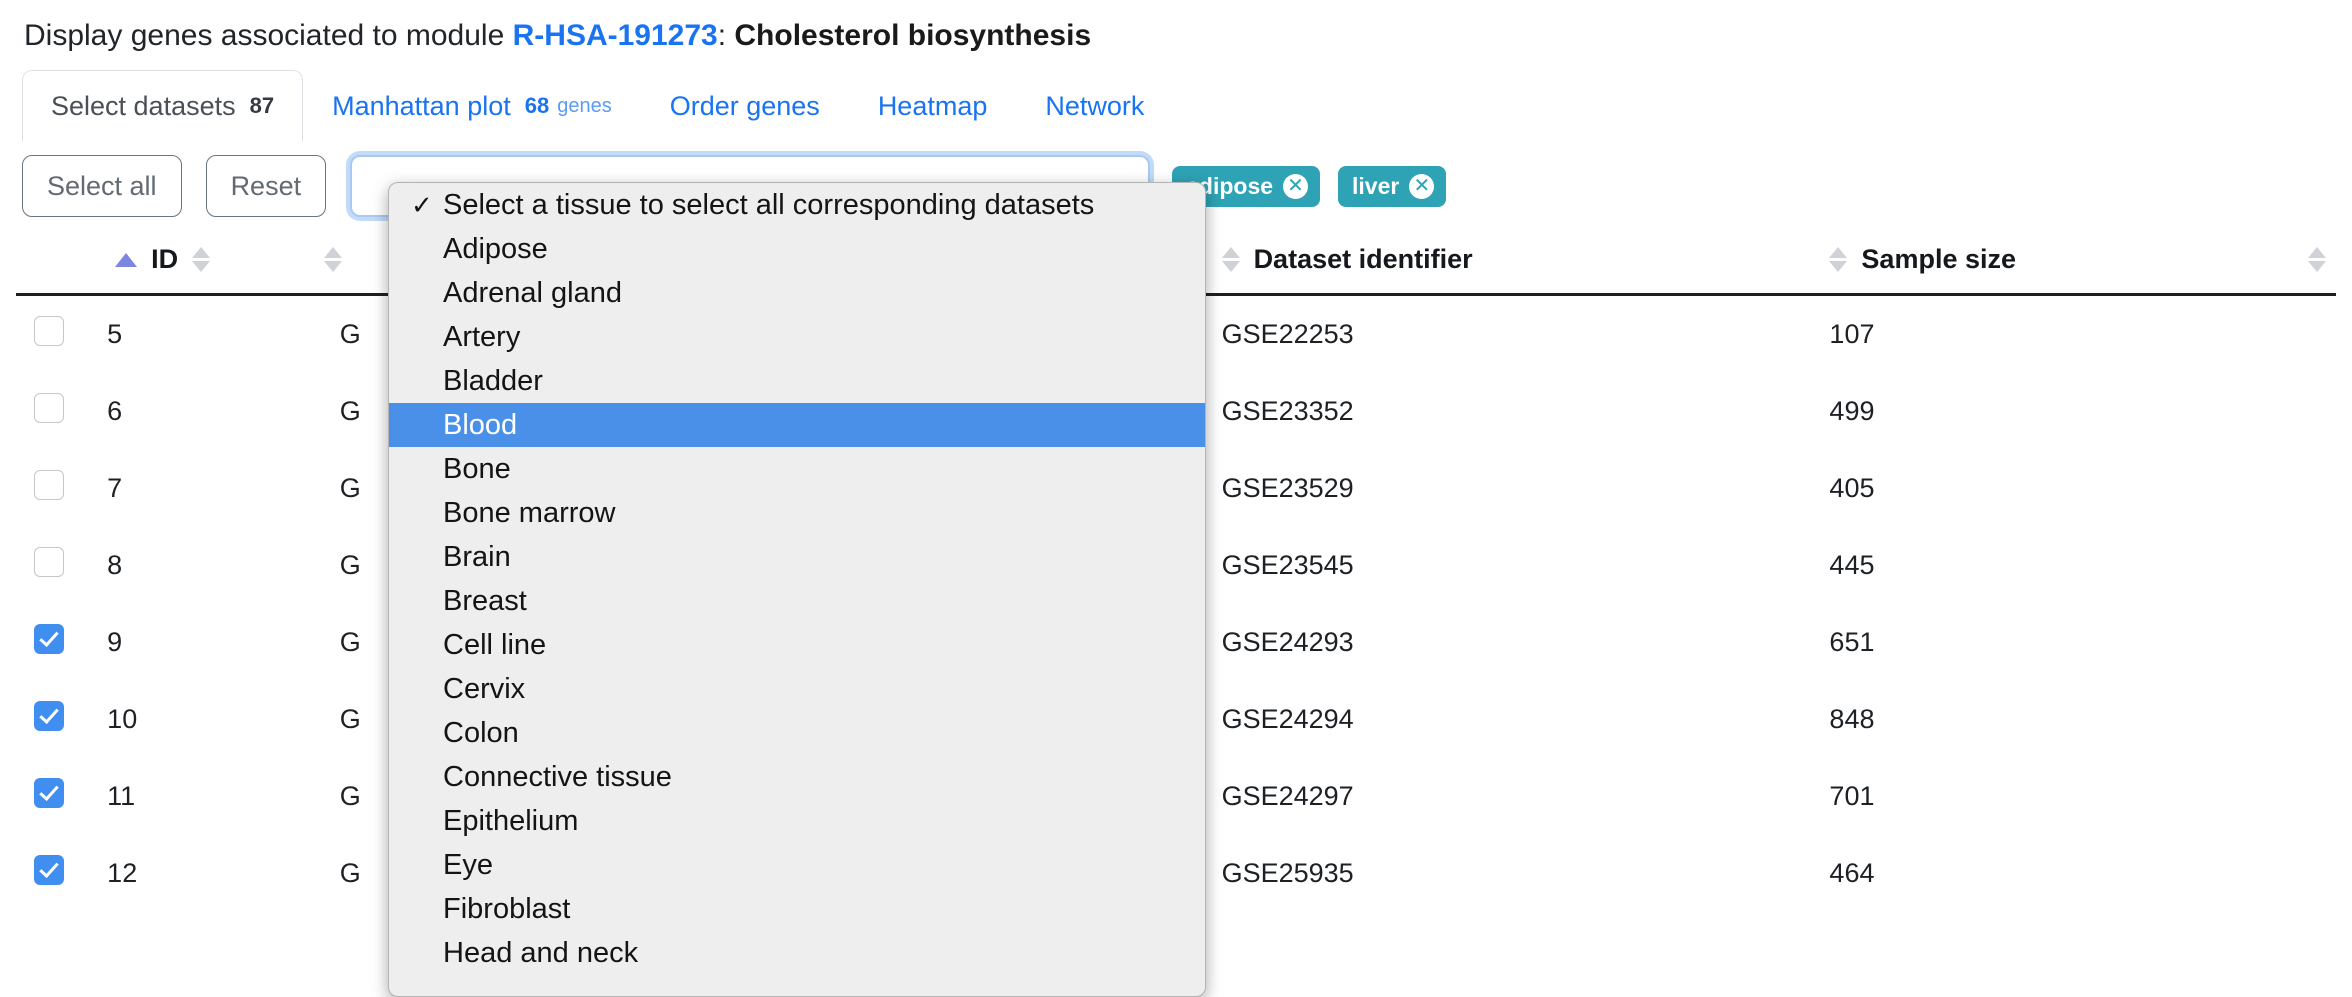 Image resolution: width=2352 pixels, height=997 pixels. I want to click on column-header-id: ID, so click(208, 262).